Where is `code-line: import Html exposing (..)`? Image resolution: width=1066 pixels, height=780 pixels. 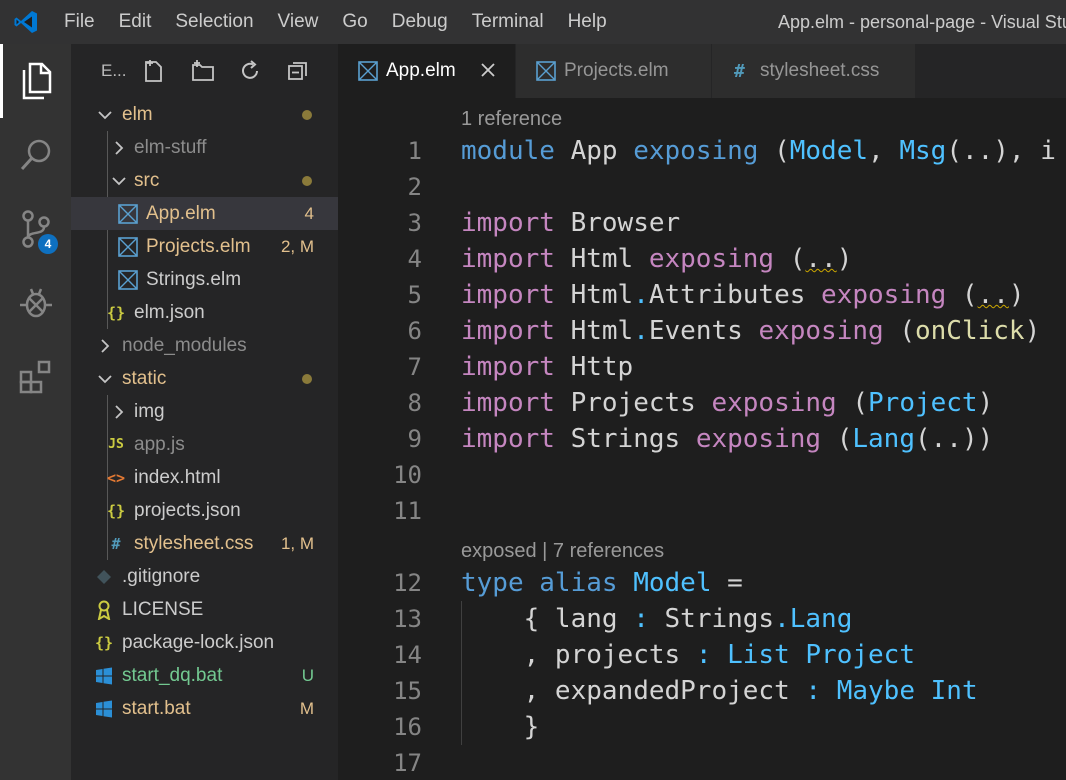 code-line: import Html exposing (..) is located at coordinates (657, 259).